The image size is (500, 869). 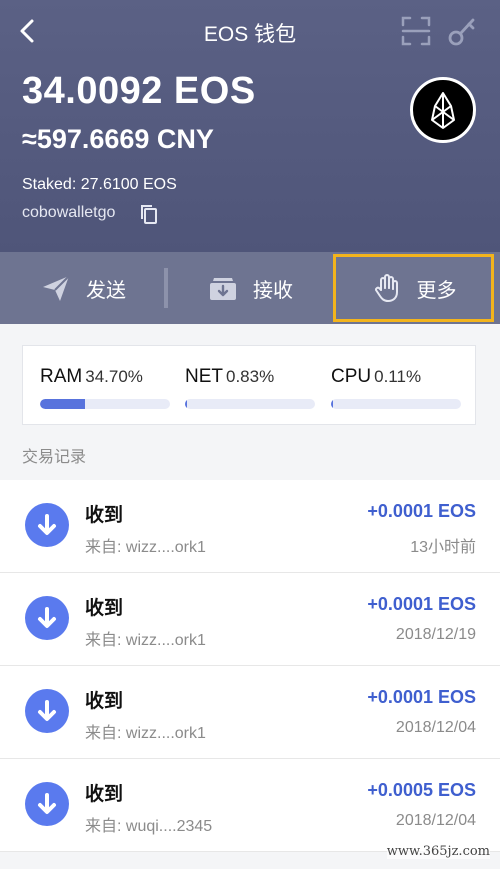 What do you see at coordinates (54, 457) in the screenshot?
I see `transactions-heading: 交易记录` at bounding box center [54, 457].